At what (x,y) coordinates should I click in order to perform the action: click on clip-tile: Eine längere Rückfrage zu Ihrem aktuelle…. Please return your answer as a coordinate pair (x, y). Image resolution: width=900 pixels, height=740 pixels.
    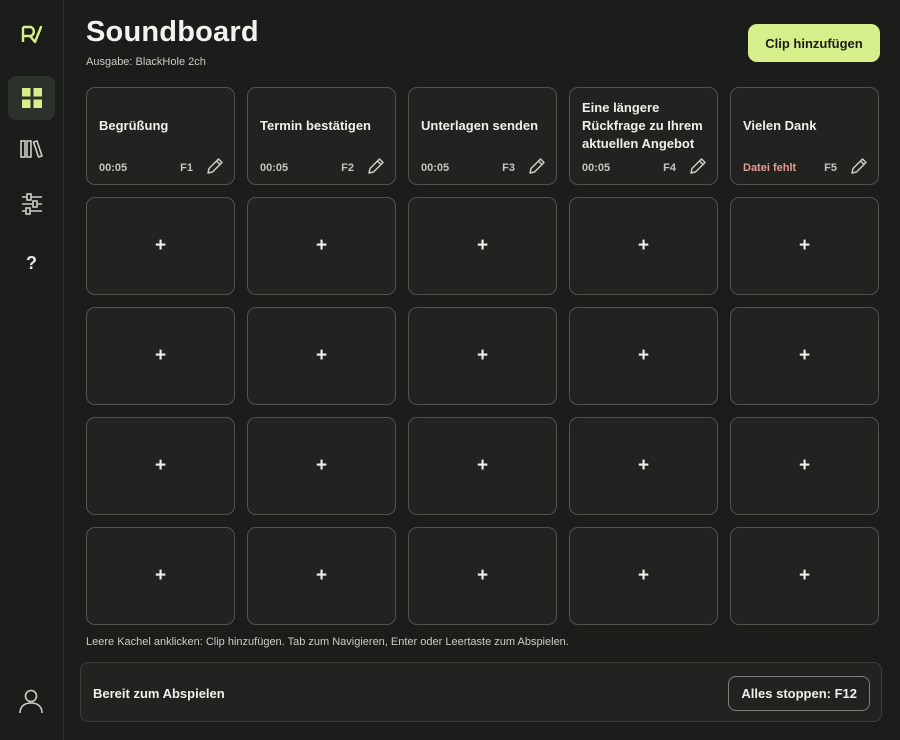
    Looking at the image, I should click on (643, 136).